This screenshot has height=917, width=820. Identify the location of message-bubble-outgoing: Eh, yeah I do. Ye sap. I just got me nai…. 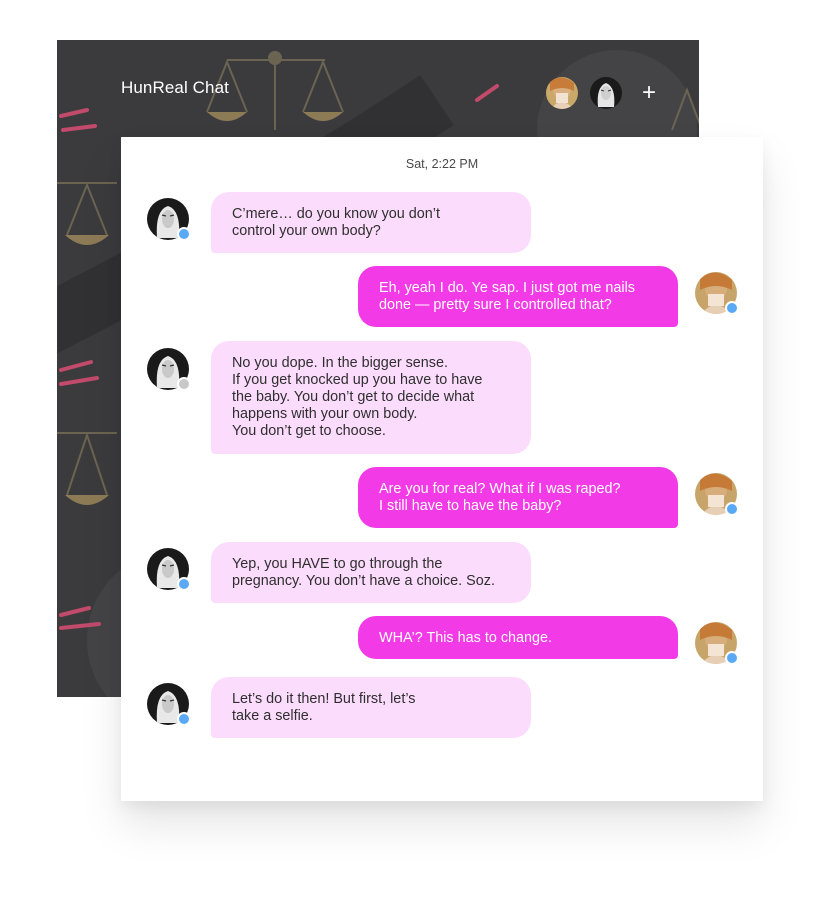
(518, 296).